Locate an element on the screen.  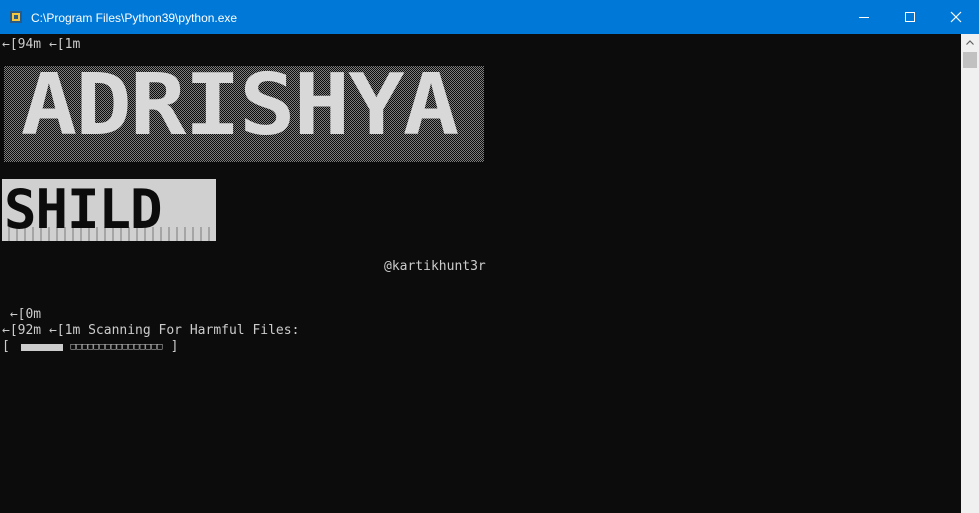
scroll-up-button is located at coordinates (970, 42).